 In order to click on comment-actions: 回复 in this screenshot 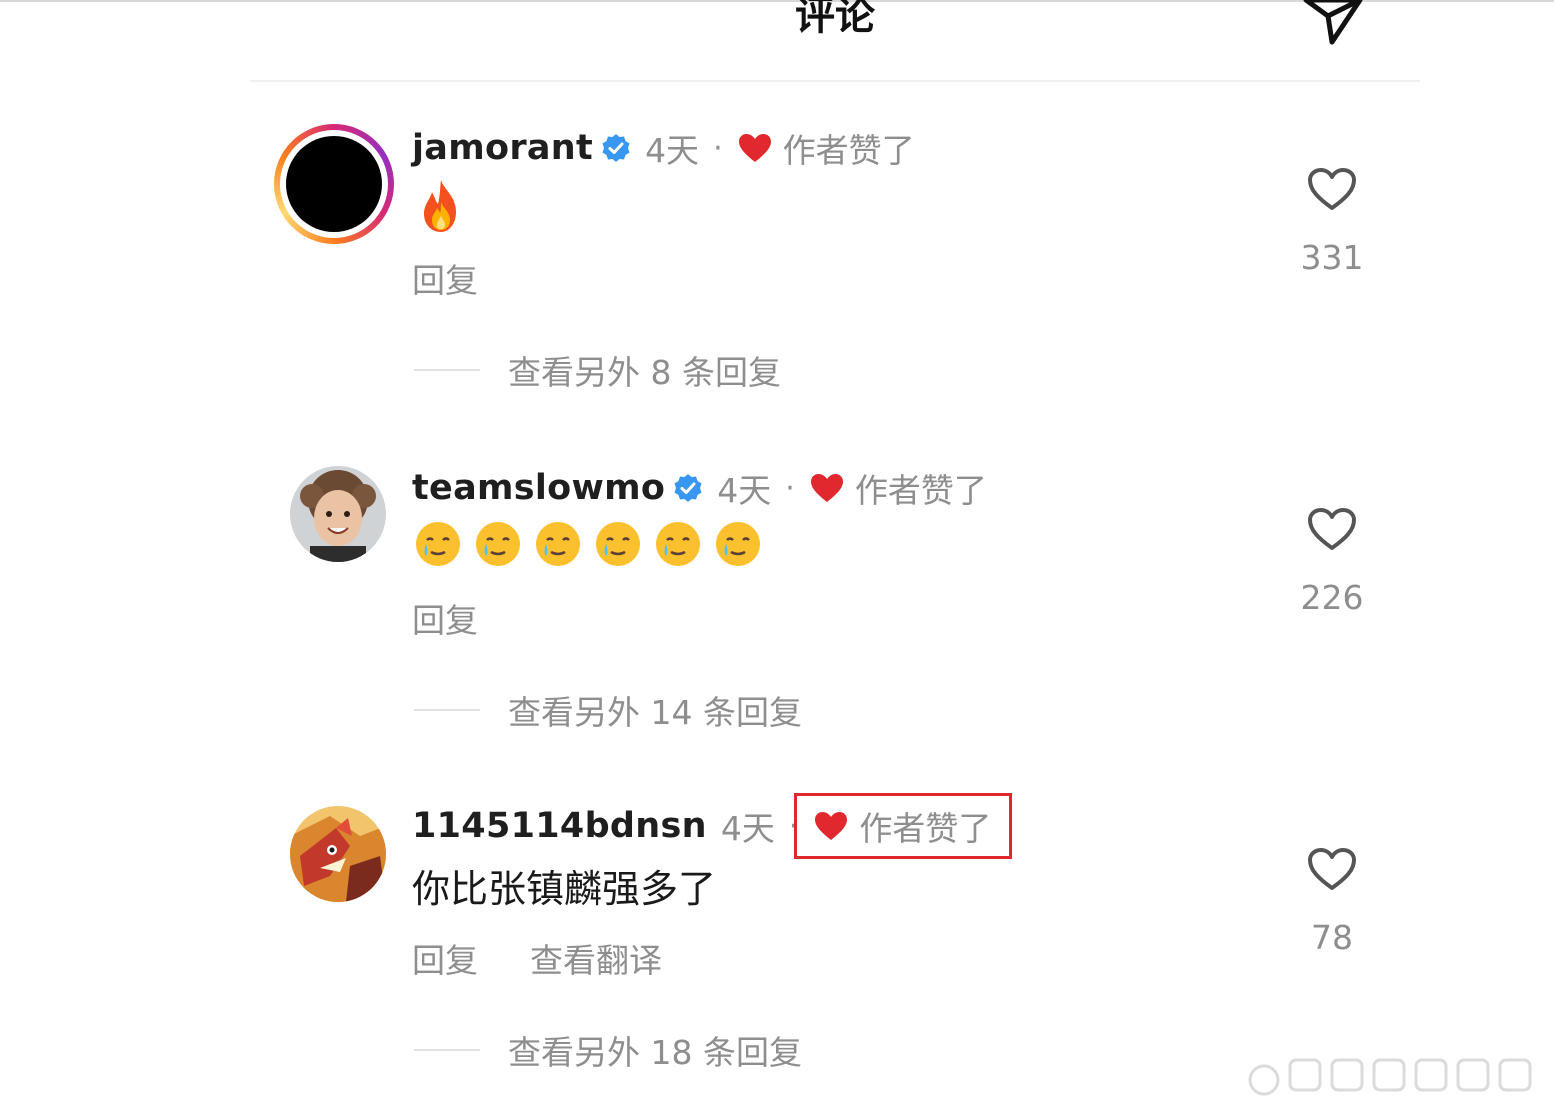, I will do `click(445, 618)`.